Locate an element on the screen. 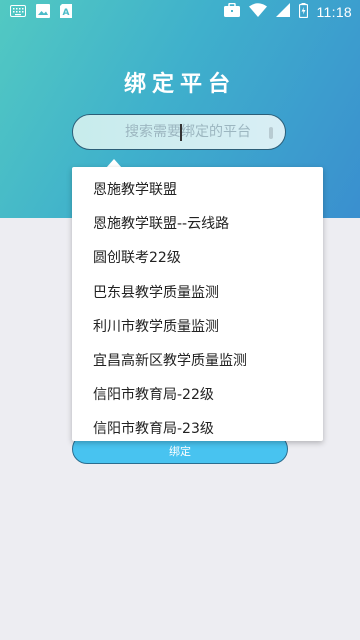 The height and width of the screenshot is (640, 360). dropdown-item: 宜昌高新区教学质量监测 is located at coordinates (197, 361).